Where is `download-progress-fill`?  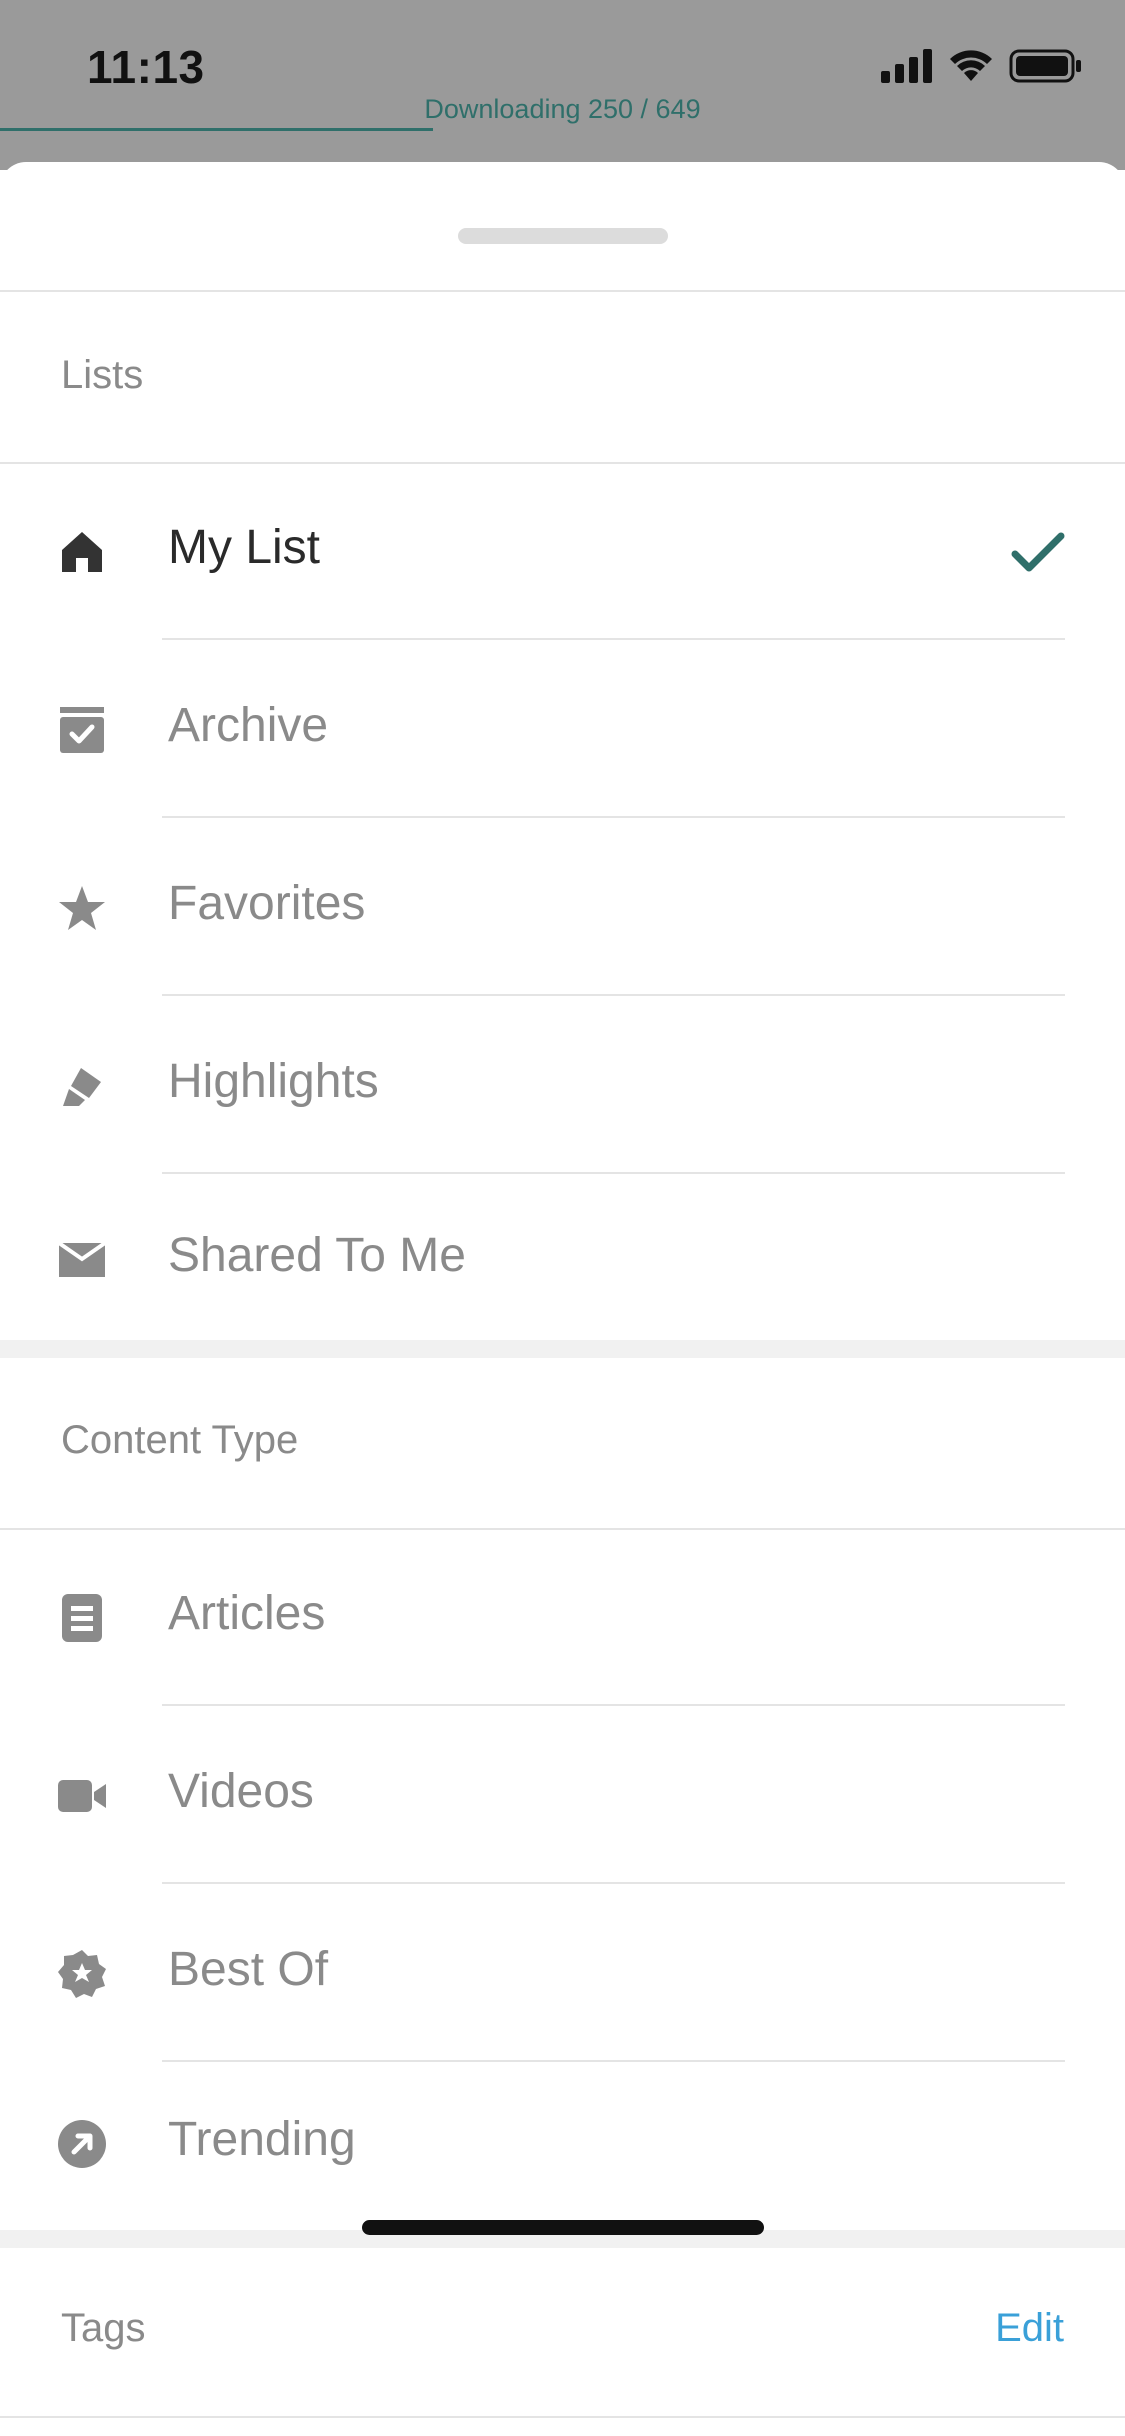 download-progress-fill is located at coordinates (217, 129).